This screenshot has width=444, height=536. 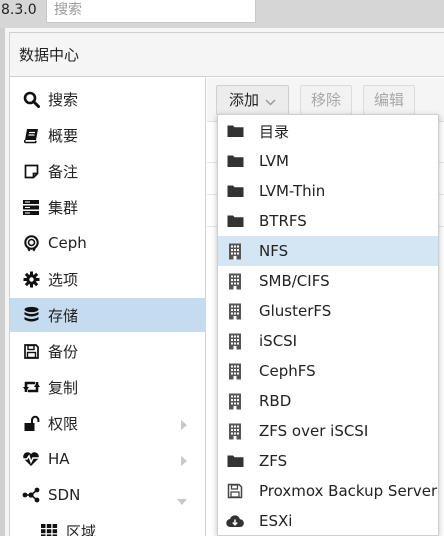 What do you see at coordinates (31, 387) in the screenshot?
I see `retweet-icon` at bounding box center [31, 387].